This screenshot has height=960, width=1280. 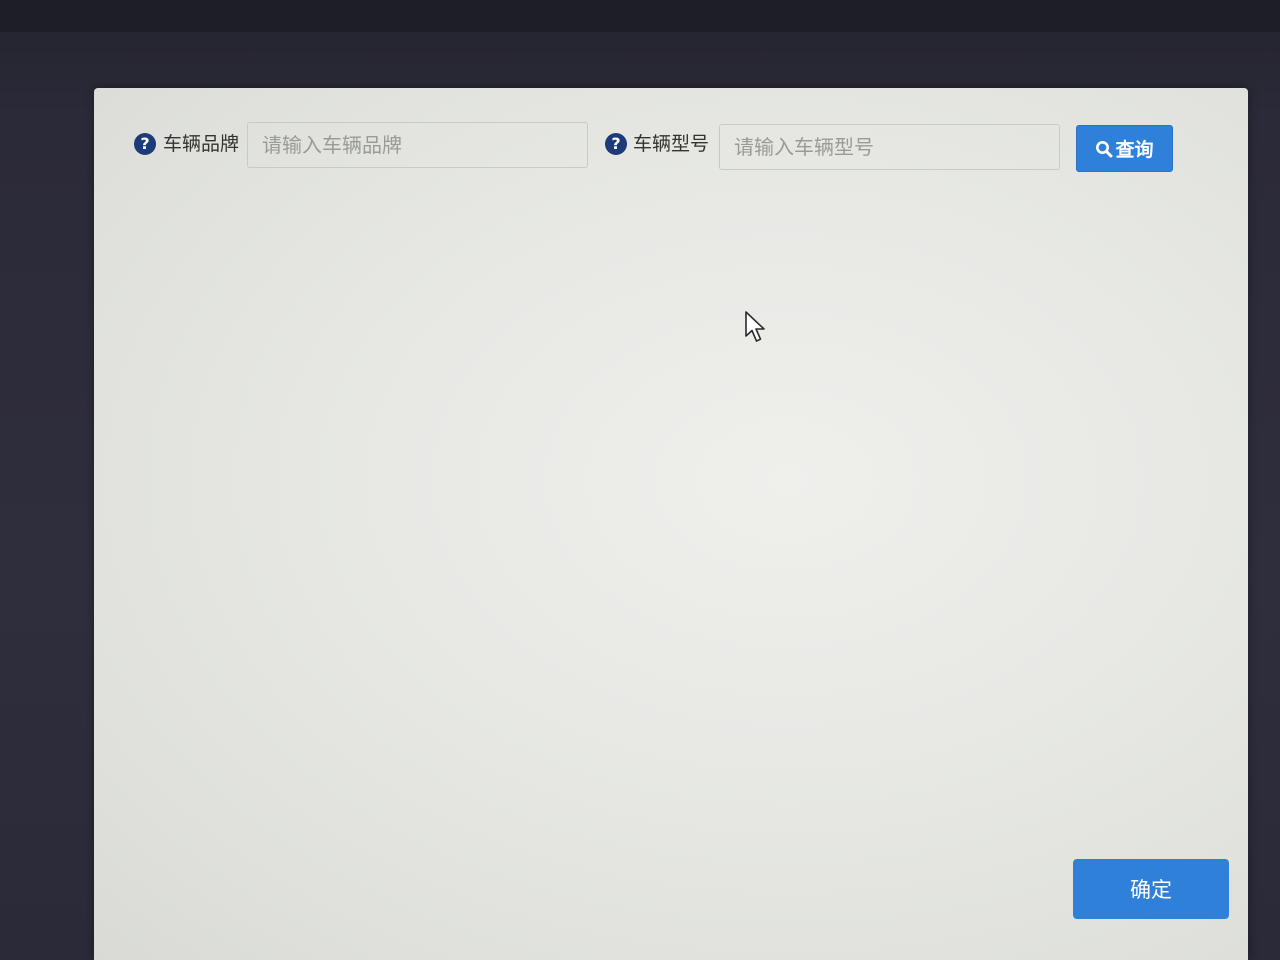 I want to click on query-button-label: 查询, so click(x=1134, y=150).